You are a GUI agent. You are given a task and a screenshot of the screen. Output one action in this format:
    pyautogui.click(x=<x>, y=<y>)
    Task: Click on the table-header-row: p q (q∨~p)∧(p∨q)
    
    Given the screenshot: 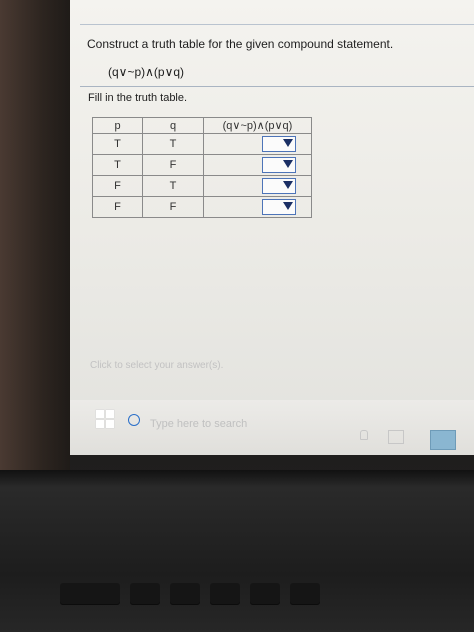 What is the action you would take?
    pyautogui.click(x=202, y=125)
    